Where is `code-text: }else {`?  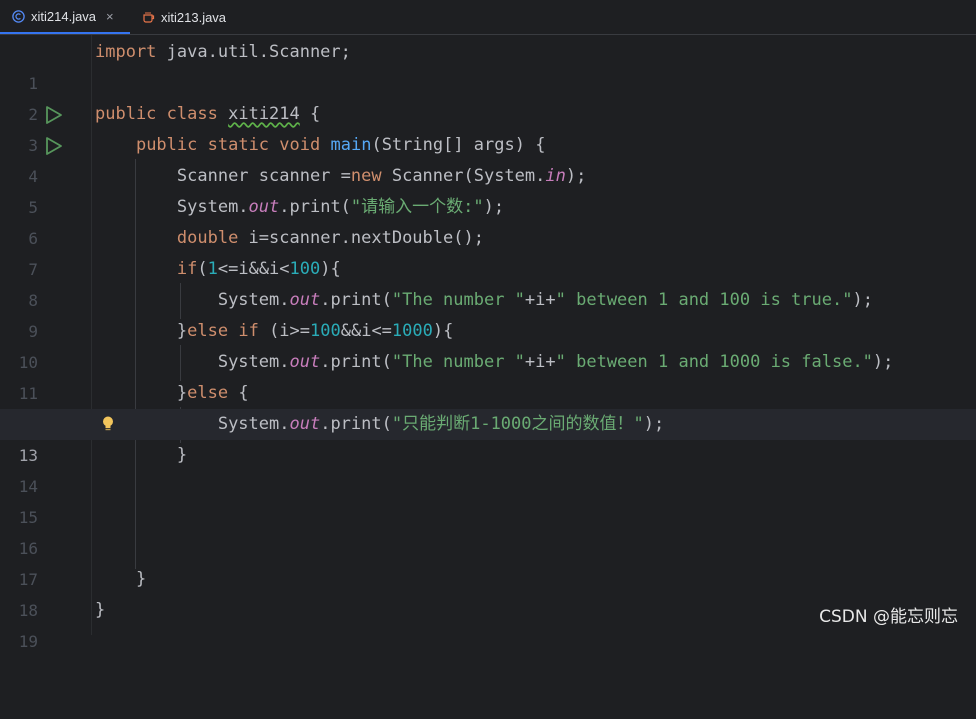 code-text: }else { is located at coordinates (212, 393).